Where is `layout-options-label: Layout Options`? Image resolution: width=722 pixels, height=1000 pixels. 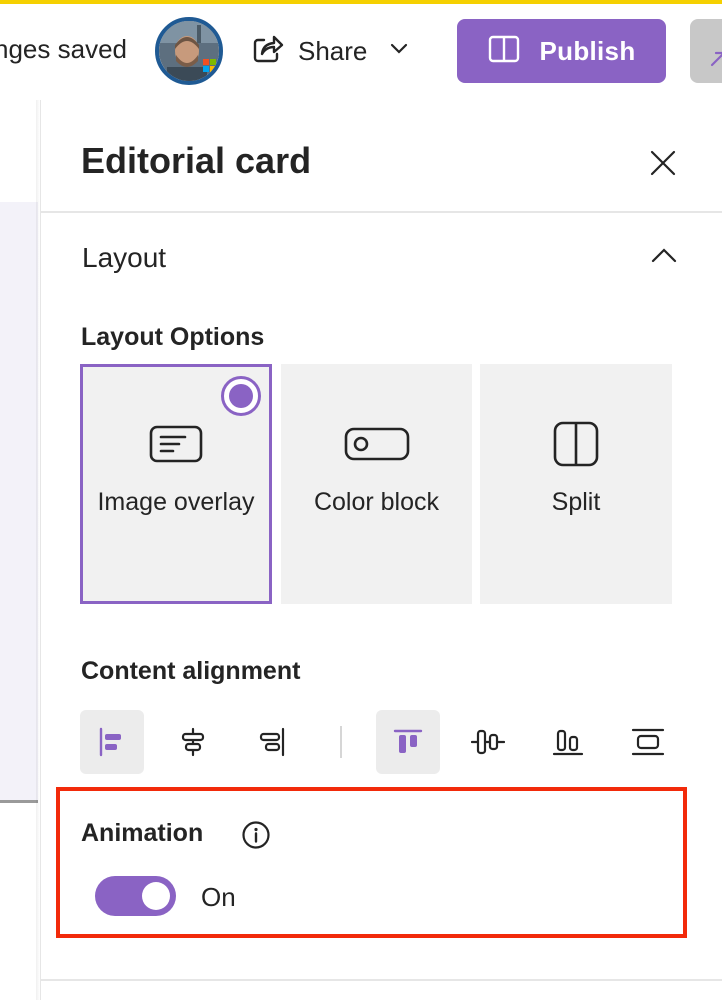
layout-options-label: Layout Options is located at coordinates (173, 337).